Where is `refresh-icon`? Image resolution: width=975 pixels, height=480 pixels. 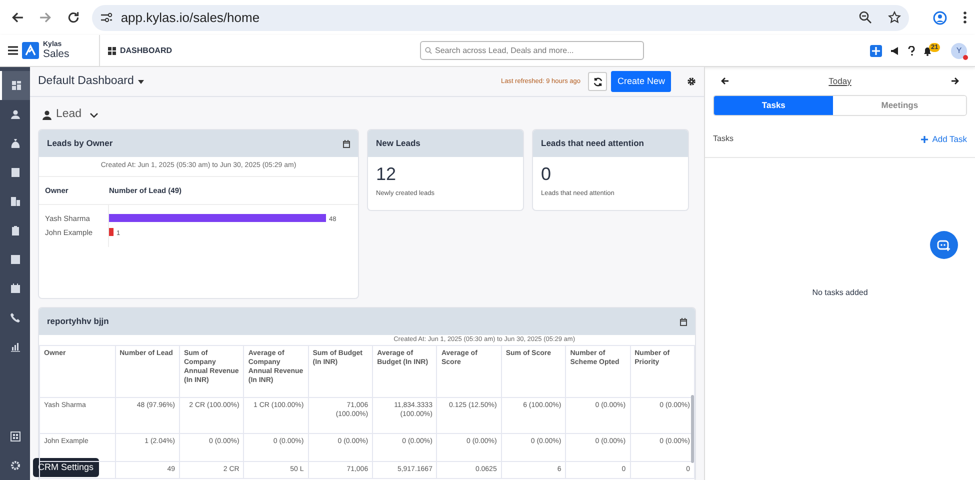 refresh-icon is located at coordinates (597, 81).